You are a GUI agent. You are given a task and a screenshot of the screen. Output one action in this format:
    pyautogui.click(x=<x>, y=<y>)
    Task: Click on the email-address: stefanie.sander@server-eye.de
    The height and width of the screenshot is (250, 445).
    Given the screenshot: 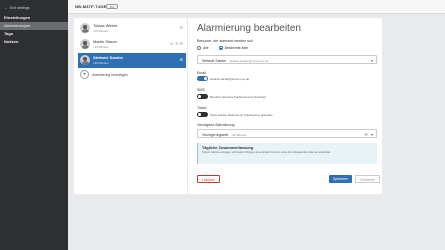 What is the action you would take?
    pyautogui.click(x=230, y=78)
    